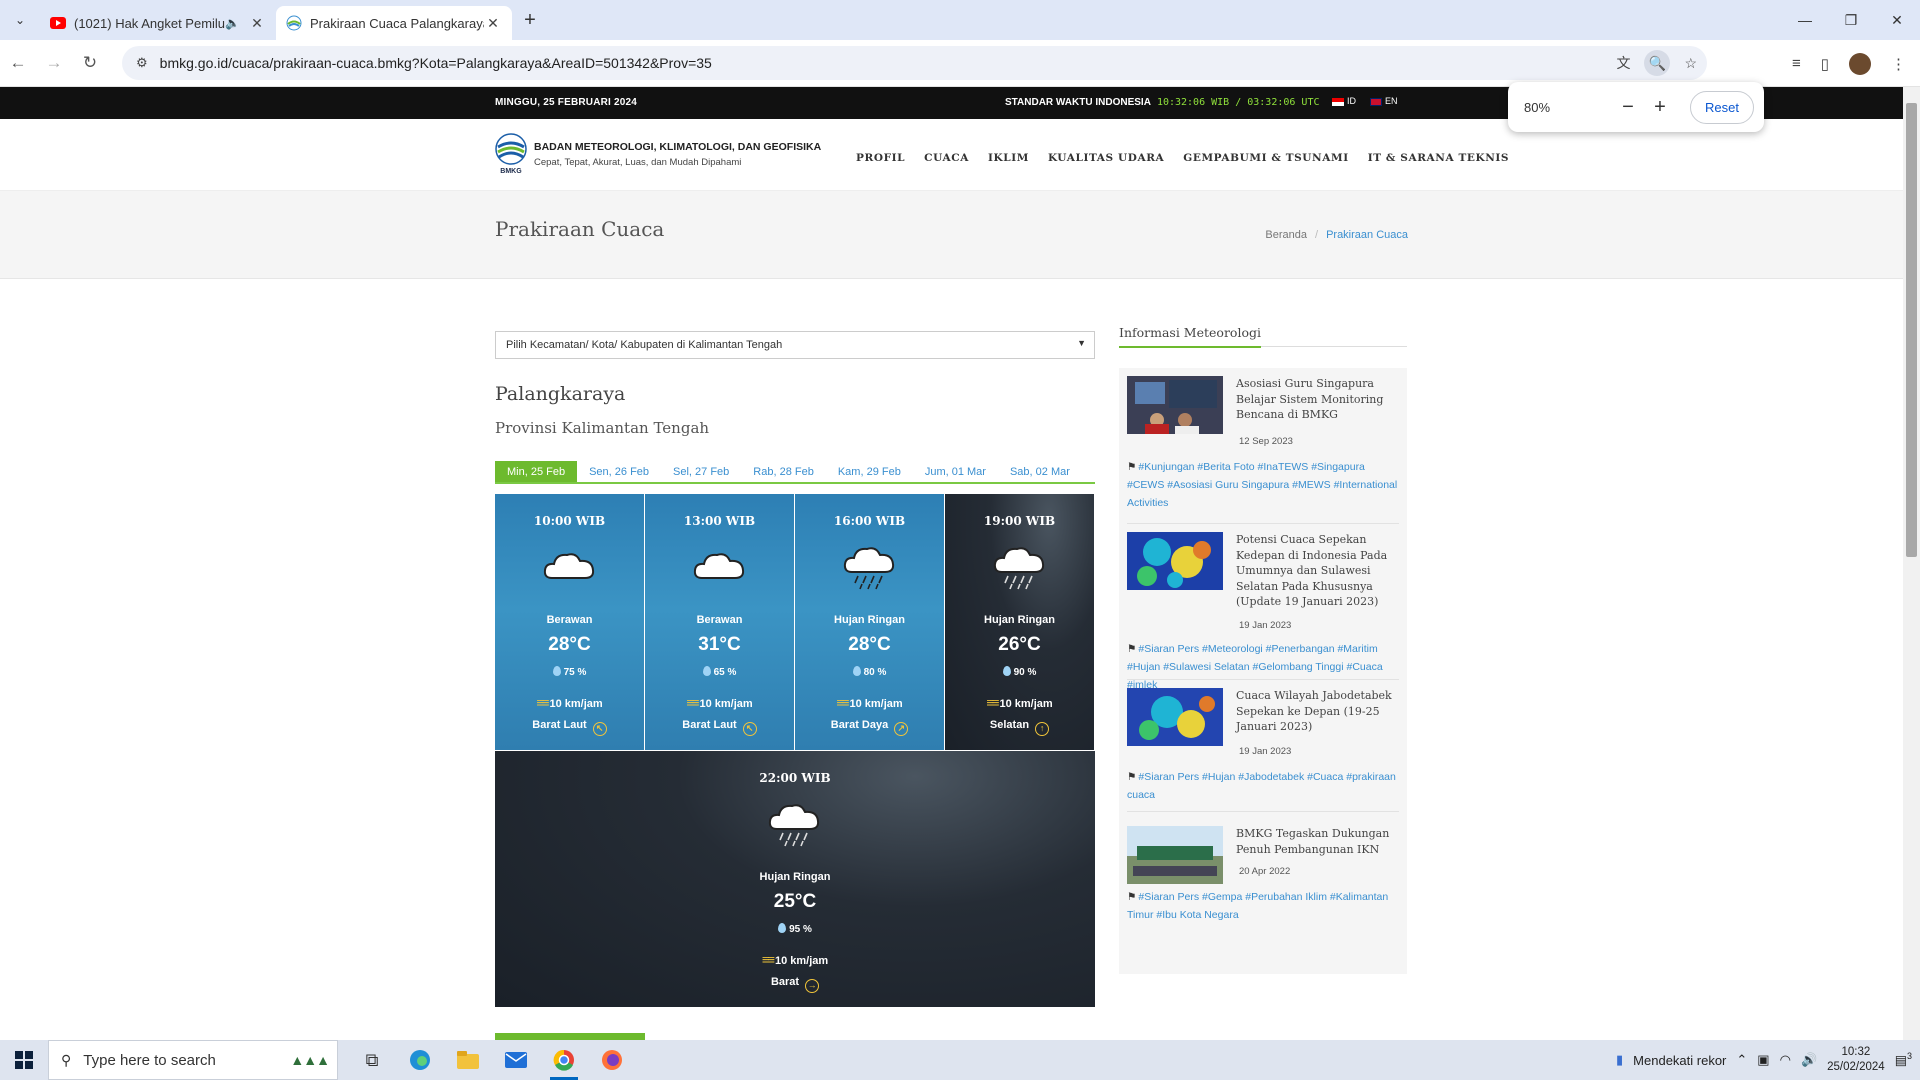  Describe the element at coordinates (619, 471) in the screenshot. I see `tab-day-1: Sen, 26 Feb` at that location.